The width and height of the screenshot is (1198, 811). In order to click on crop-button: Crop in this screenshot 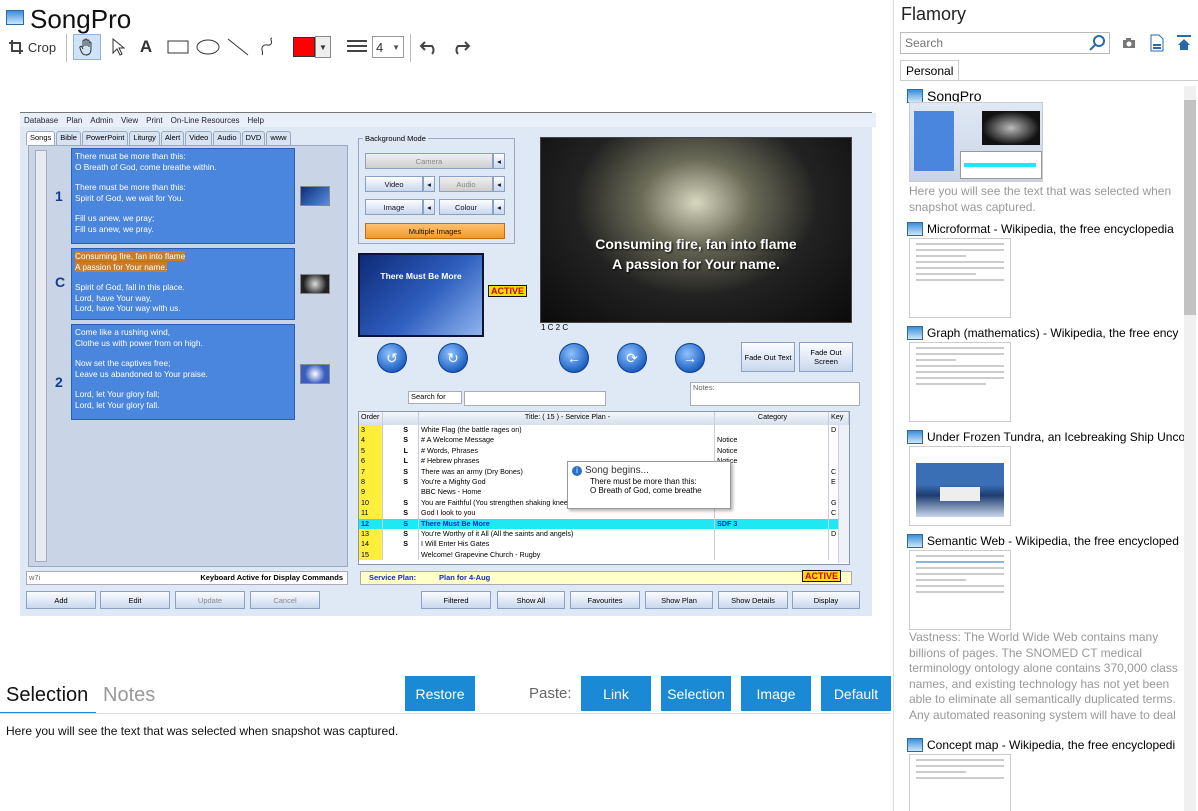, I will do `click(32, 47)`.